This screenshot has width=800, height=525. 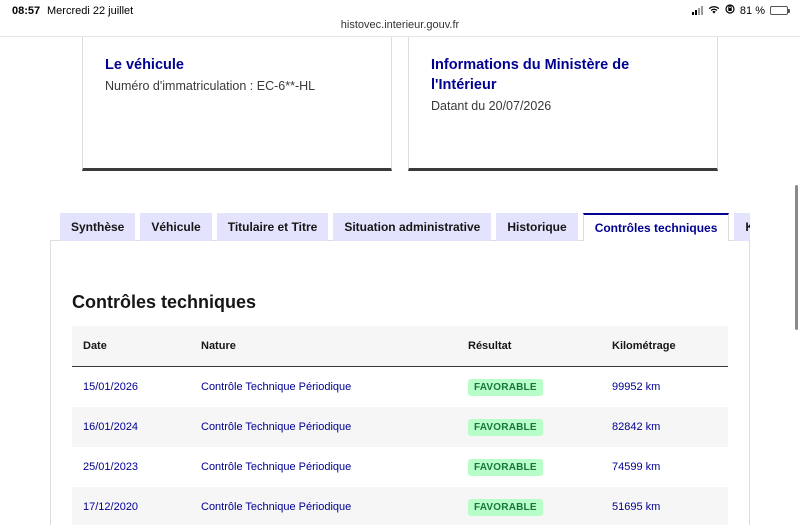 What do you see at coordinates (636, 507) in the screenshot?
I see `row-km: 51695 km` at bounding box center [636, 507].